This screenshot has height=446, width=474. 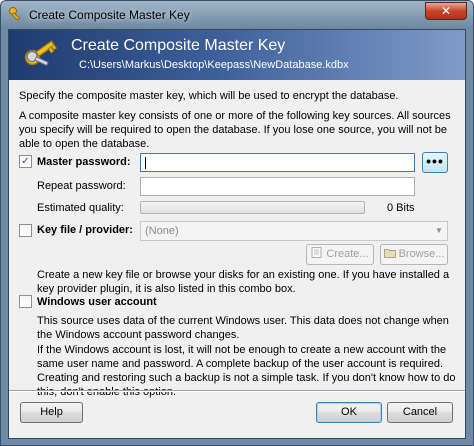 I want to click on footer-separator, so click(x=237, y=391).